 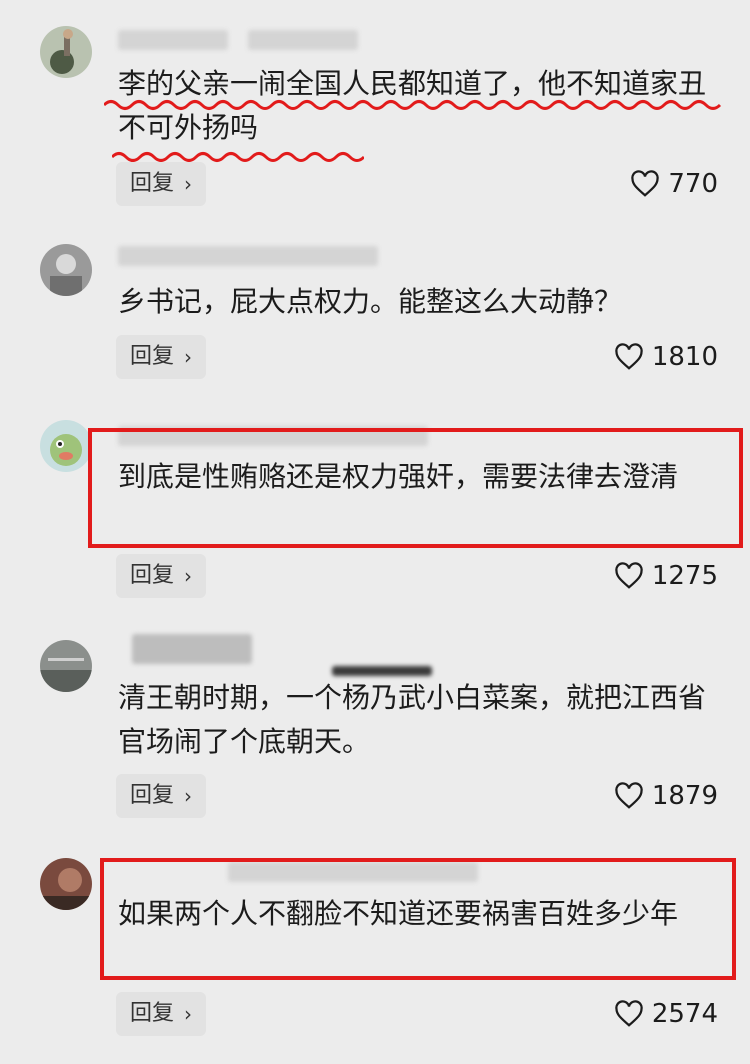 What do you see at coordinates (398, 913) in the screenshot?
I see `comment-text: 如果两个人不翻脸不知道还要祸害百姓多少年` at bounding box center [398, 913].